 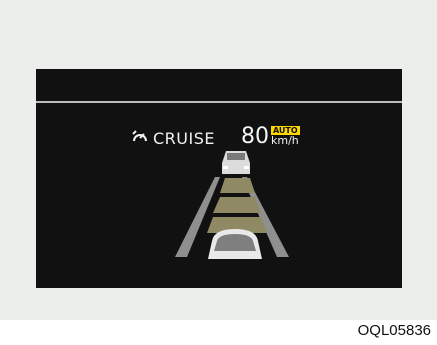 What do you see at coordinates (254, 136) in the screenshot?
I see `set-speed-value: 80` at bounding box center [254, 136].